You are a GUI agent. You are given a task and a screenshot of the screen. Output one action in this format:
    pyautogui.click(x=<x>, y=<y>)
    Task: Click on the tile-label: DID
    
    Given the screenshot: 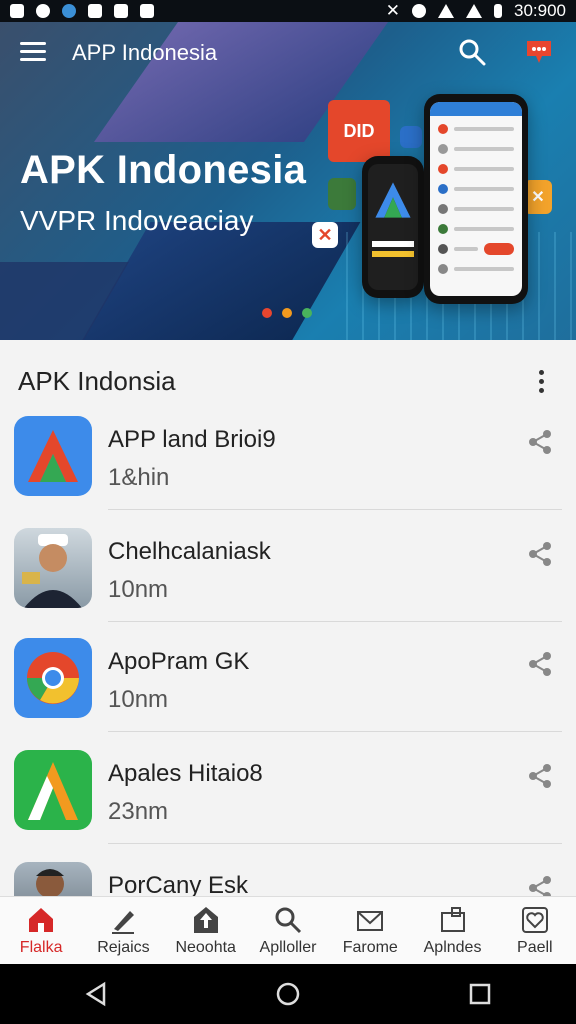 What is the action you would take?
    pyautogui.click(x=359, y=130)
    